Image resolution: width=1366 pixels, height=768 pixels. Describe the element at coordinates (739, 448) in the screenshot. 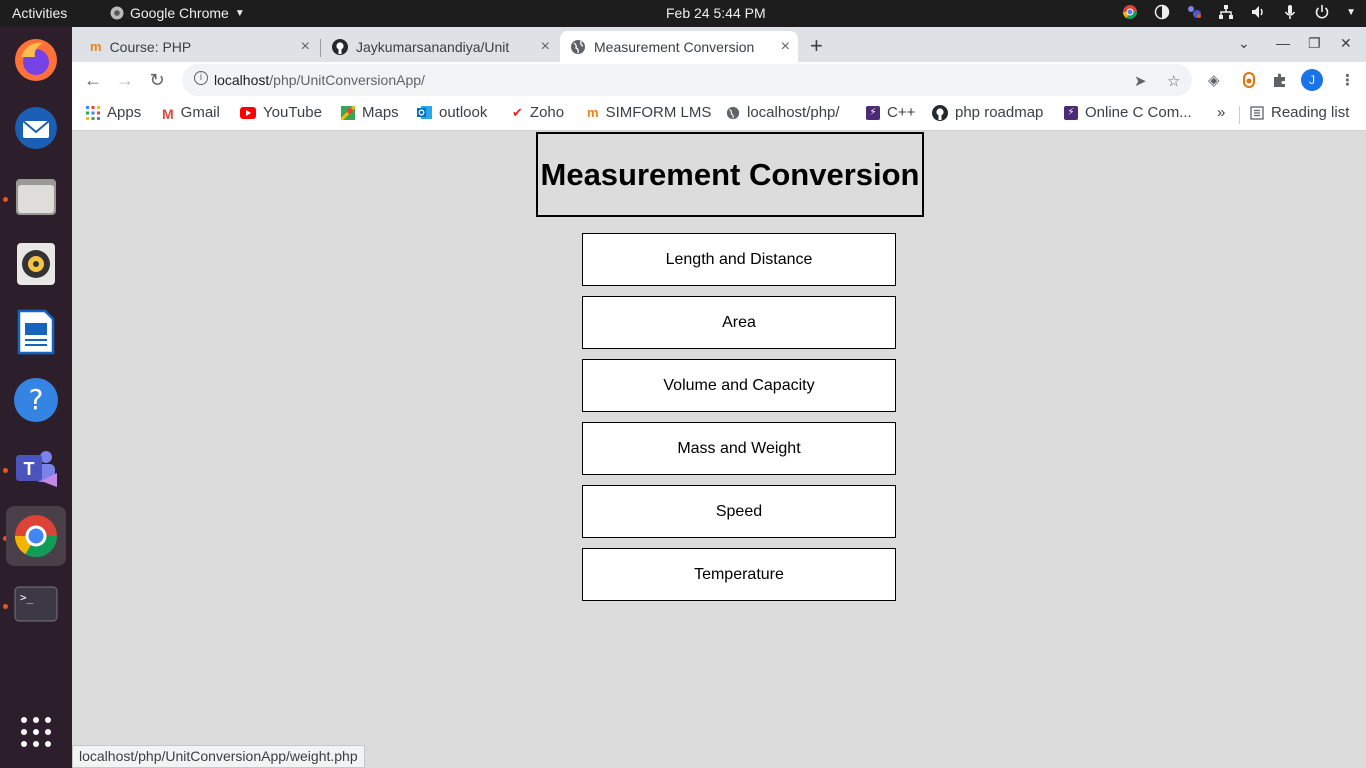

I see `mass-weight-button: Mass and Weight` at that location.